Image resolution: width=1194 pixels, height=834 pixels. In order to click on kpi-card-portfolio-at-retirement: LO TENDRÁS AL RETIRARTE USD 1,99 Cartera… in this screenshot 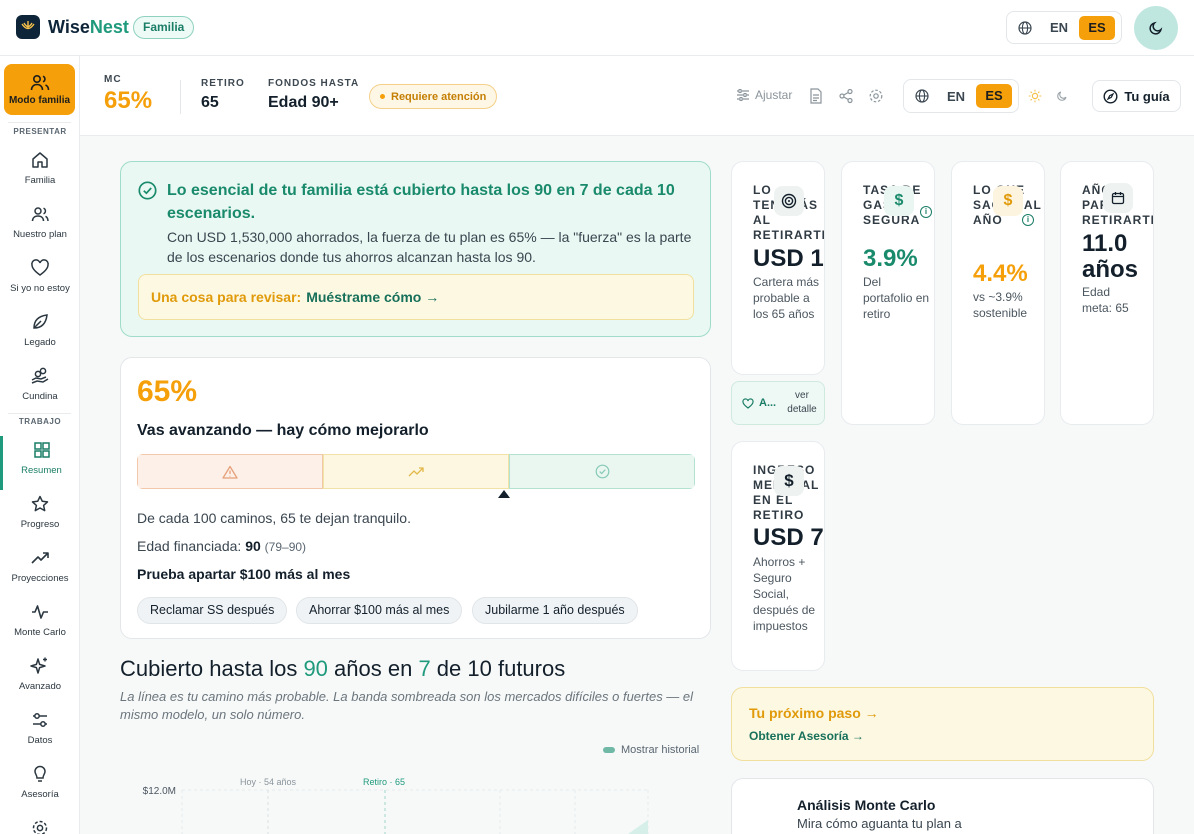, I will do `click(778, 268)`.